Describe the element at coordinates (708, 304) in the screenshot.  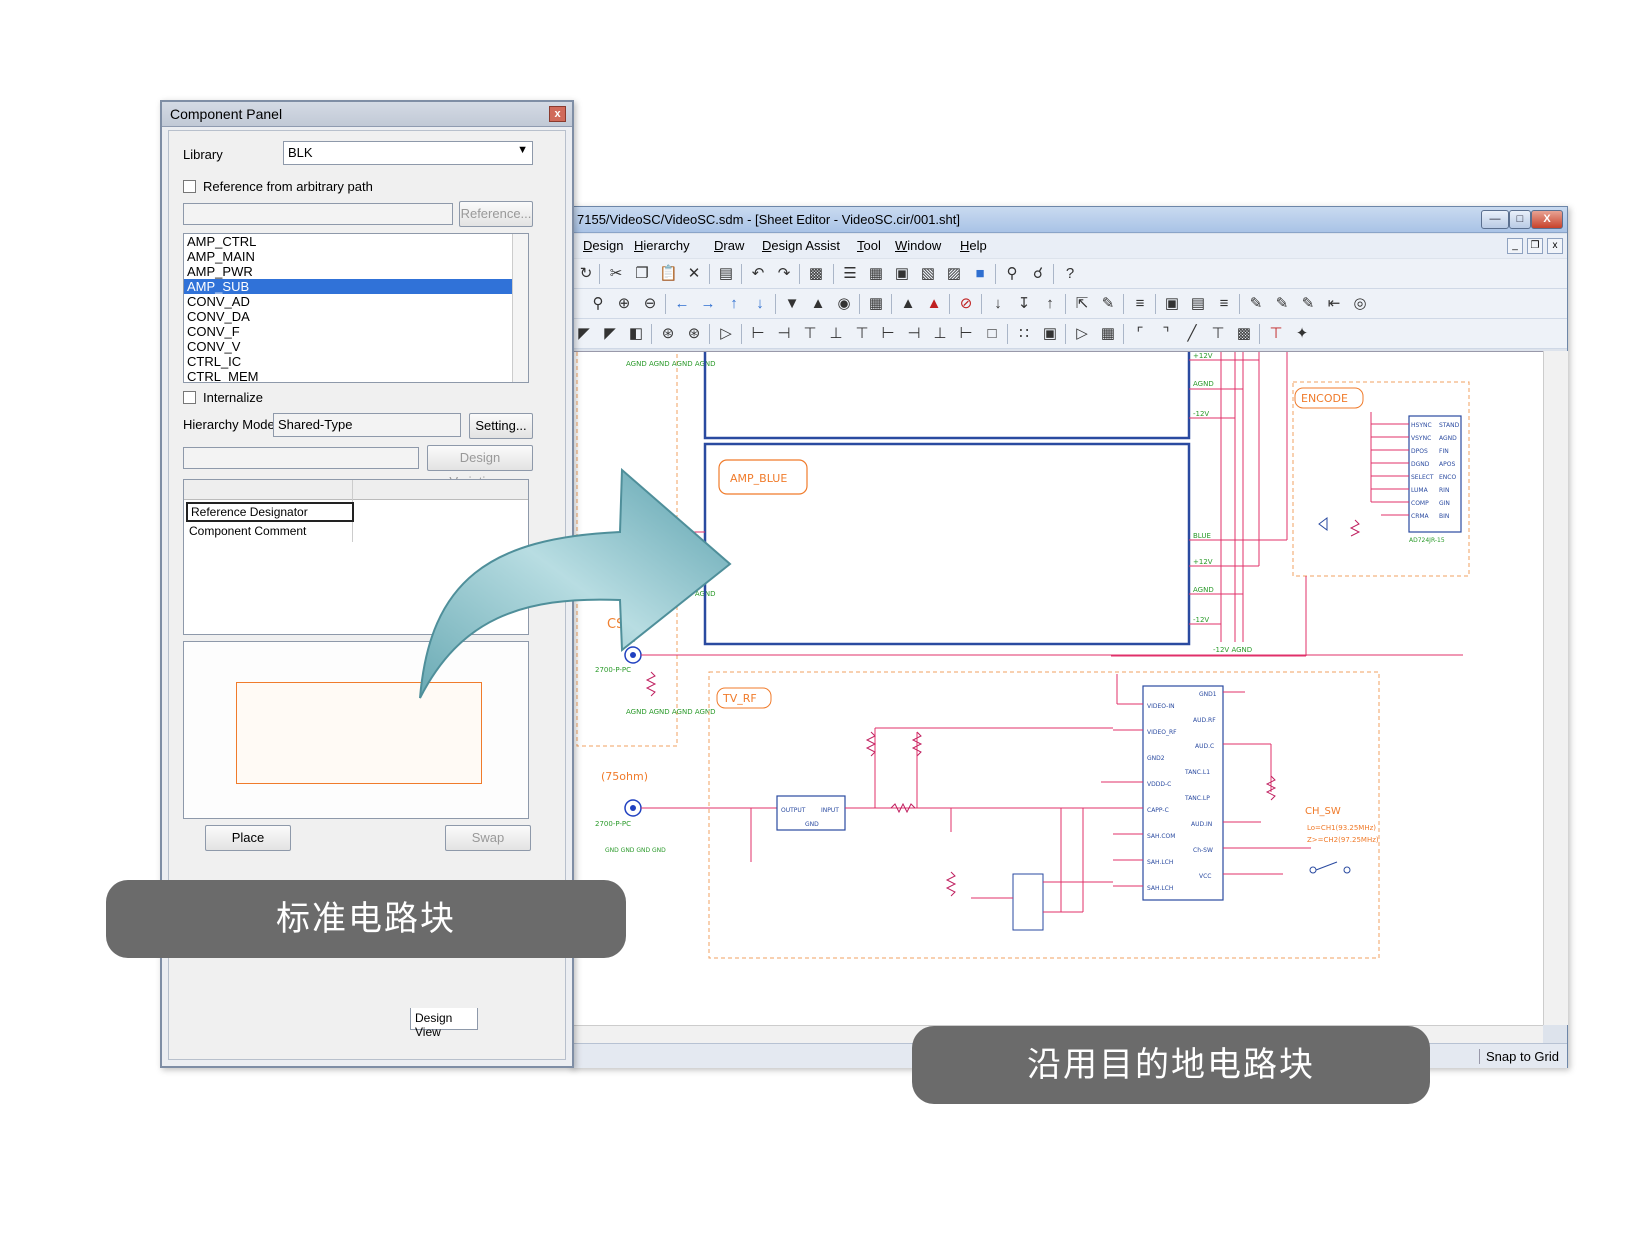
I see `arrow-right-icon: →` at that location.